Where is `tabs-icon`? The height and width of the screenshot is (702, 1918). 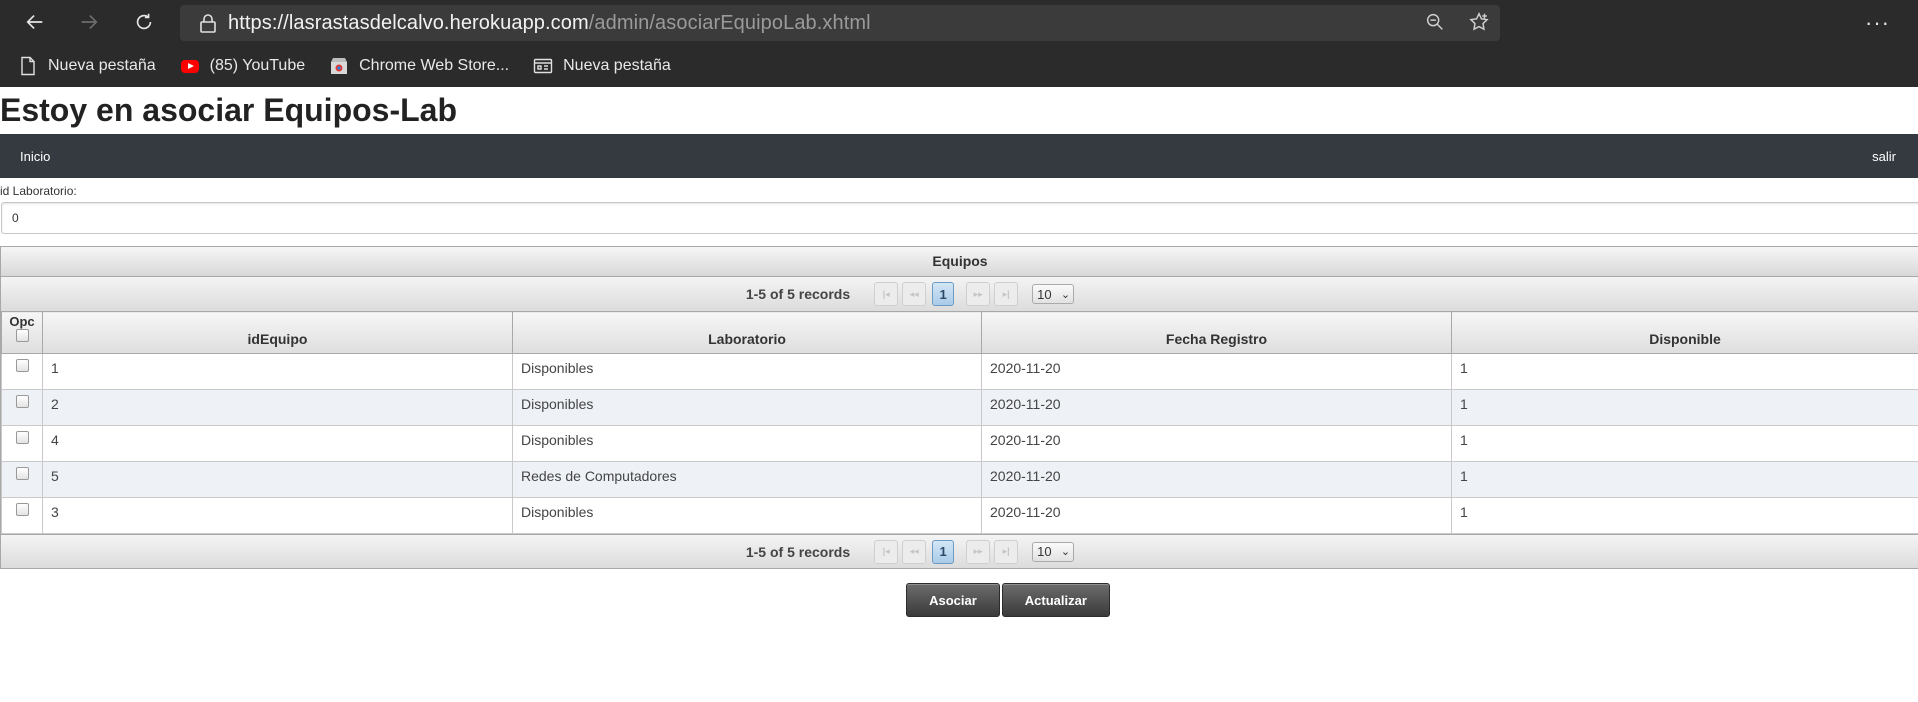
tabs-icon is located at coordinates (543, 66).